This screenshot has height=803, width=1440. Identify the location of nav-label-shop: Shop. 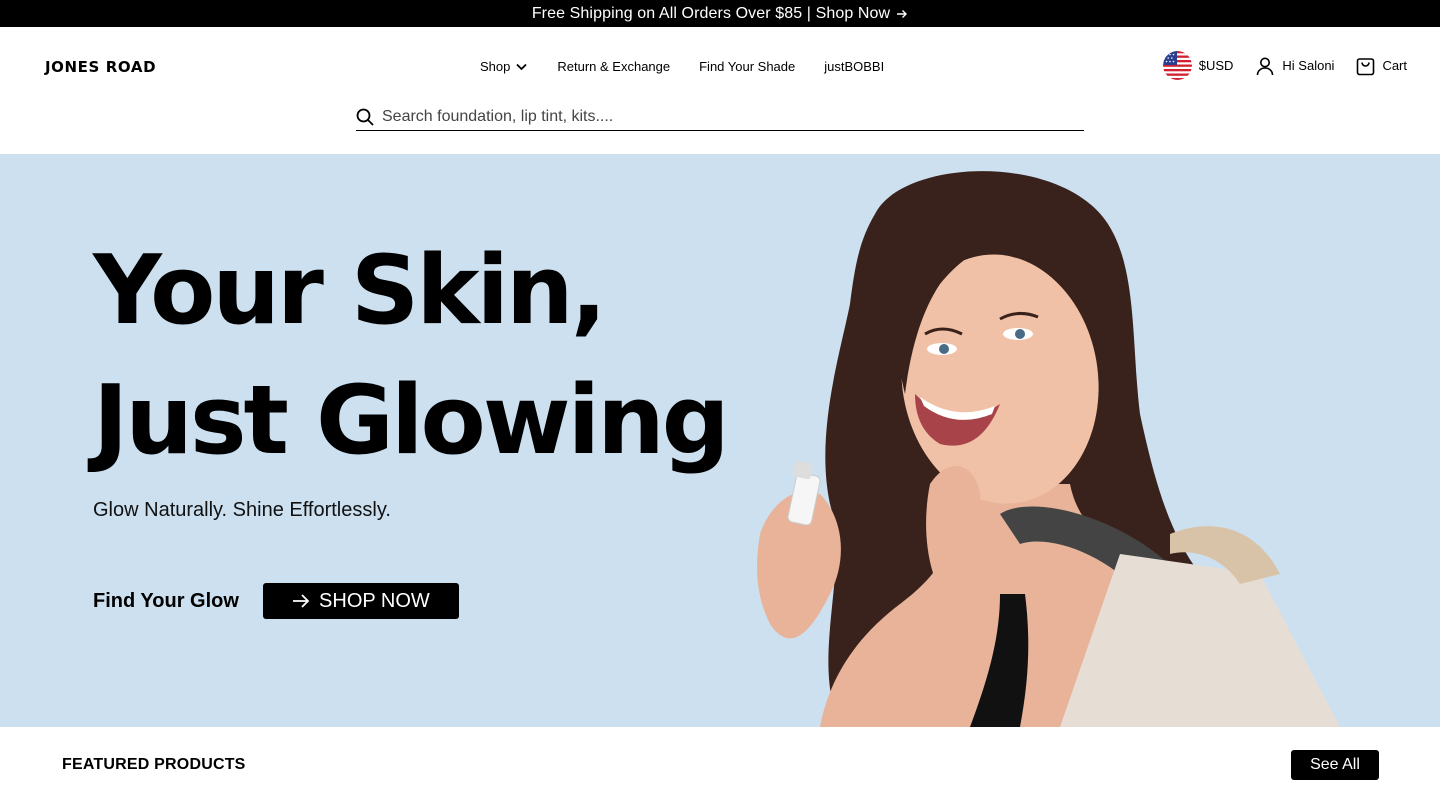
(495, 66).